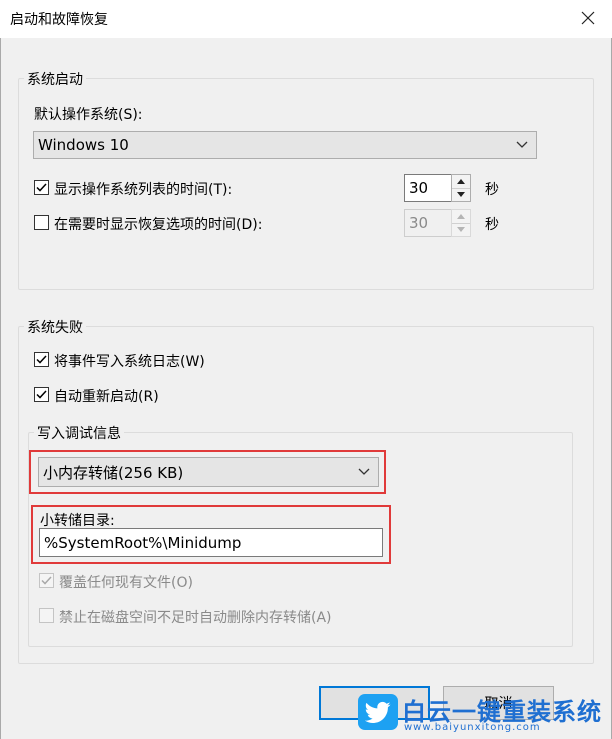 This screenshot has width=612, height=739. What do you see at coordinates (79, 433) in the screenshot?
I see `debug-info-legend: 写入调试信息` at bounding box center [79, 433].